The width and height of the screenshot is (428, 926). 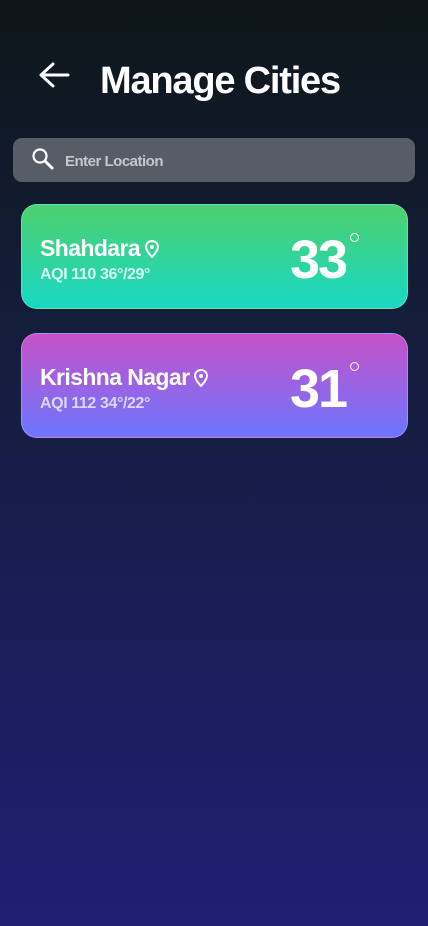 I want to click on city-name: Shahdara, so click(x=90, y=248).